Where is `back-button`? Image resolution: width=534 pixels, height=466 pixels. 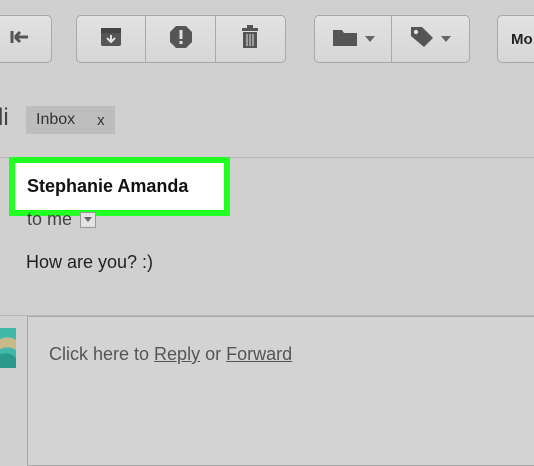
back-button is located at coordinates (26, 39).